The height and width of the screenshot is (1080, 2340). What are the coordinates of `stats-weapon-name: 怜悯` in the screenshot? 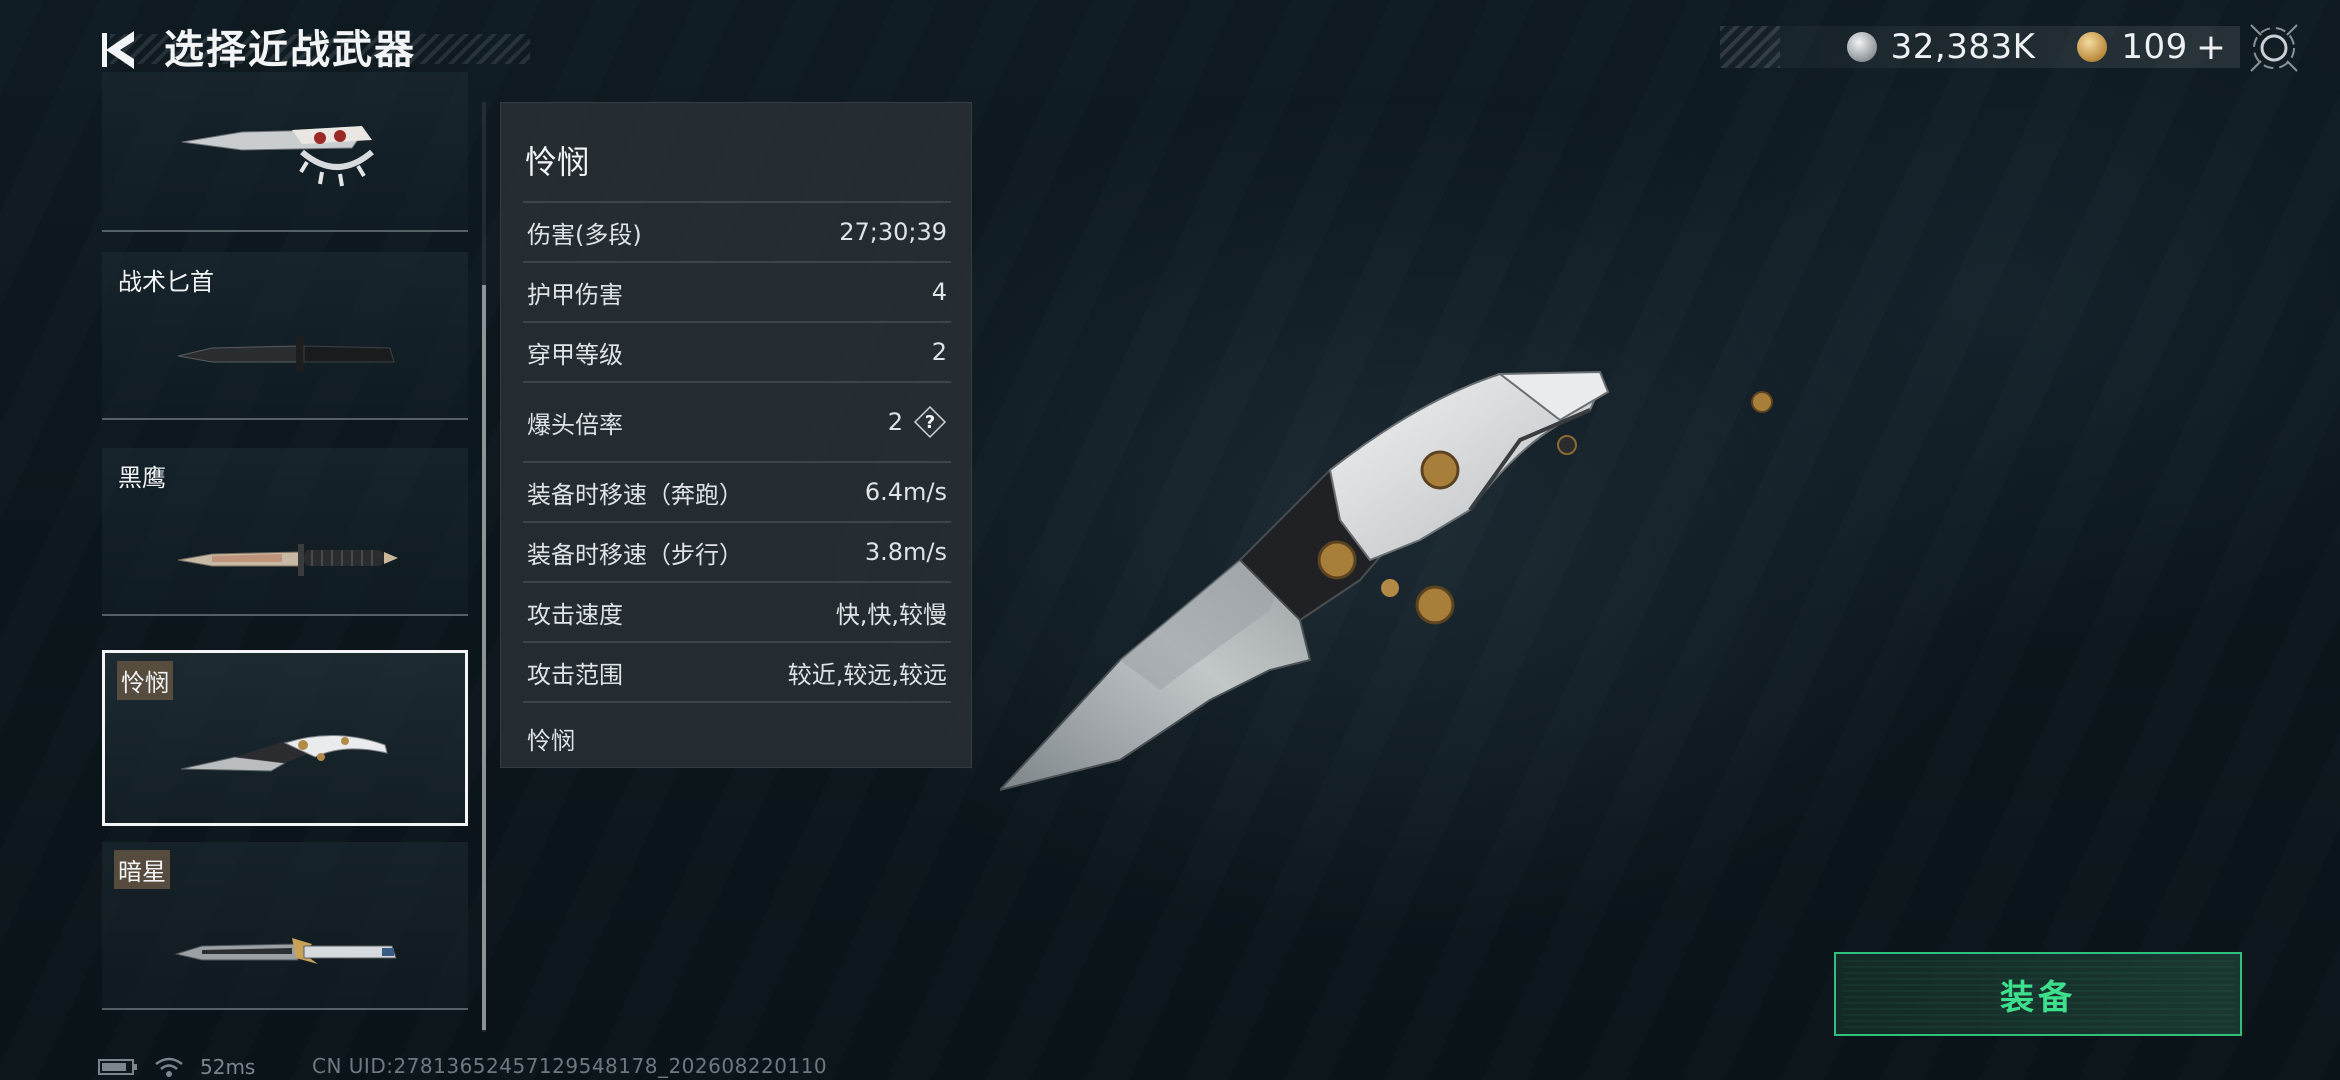 It's located at (557, 162).